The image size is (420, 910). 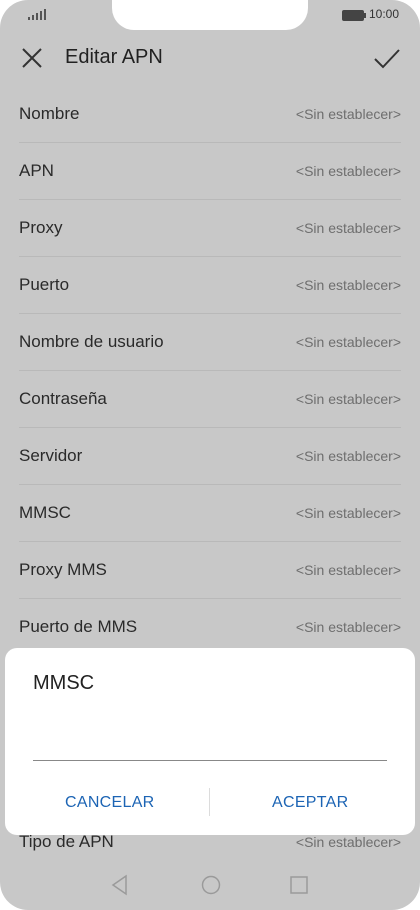 What do you see at coordinates (41, 227) in the screenshot?
I see `field-label: Proxy` at bounding box center [41, 227].